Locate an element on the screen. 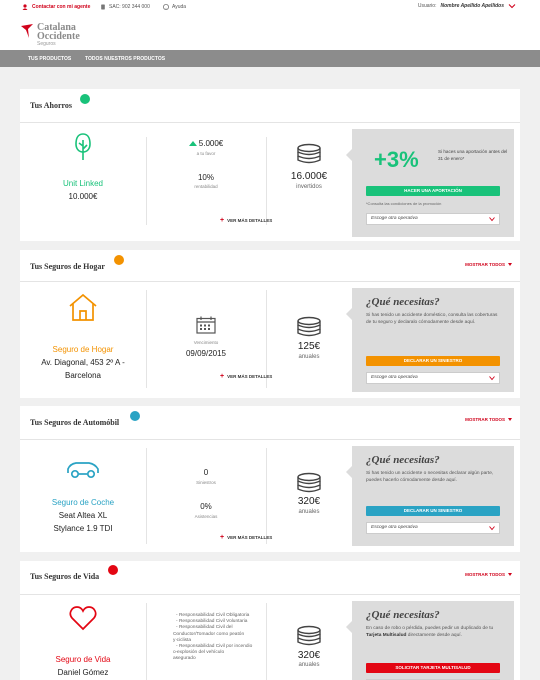  car-show-all: MOSTRAR TODOS is located at coordinates (488, 419).